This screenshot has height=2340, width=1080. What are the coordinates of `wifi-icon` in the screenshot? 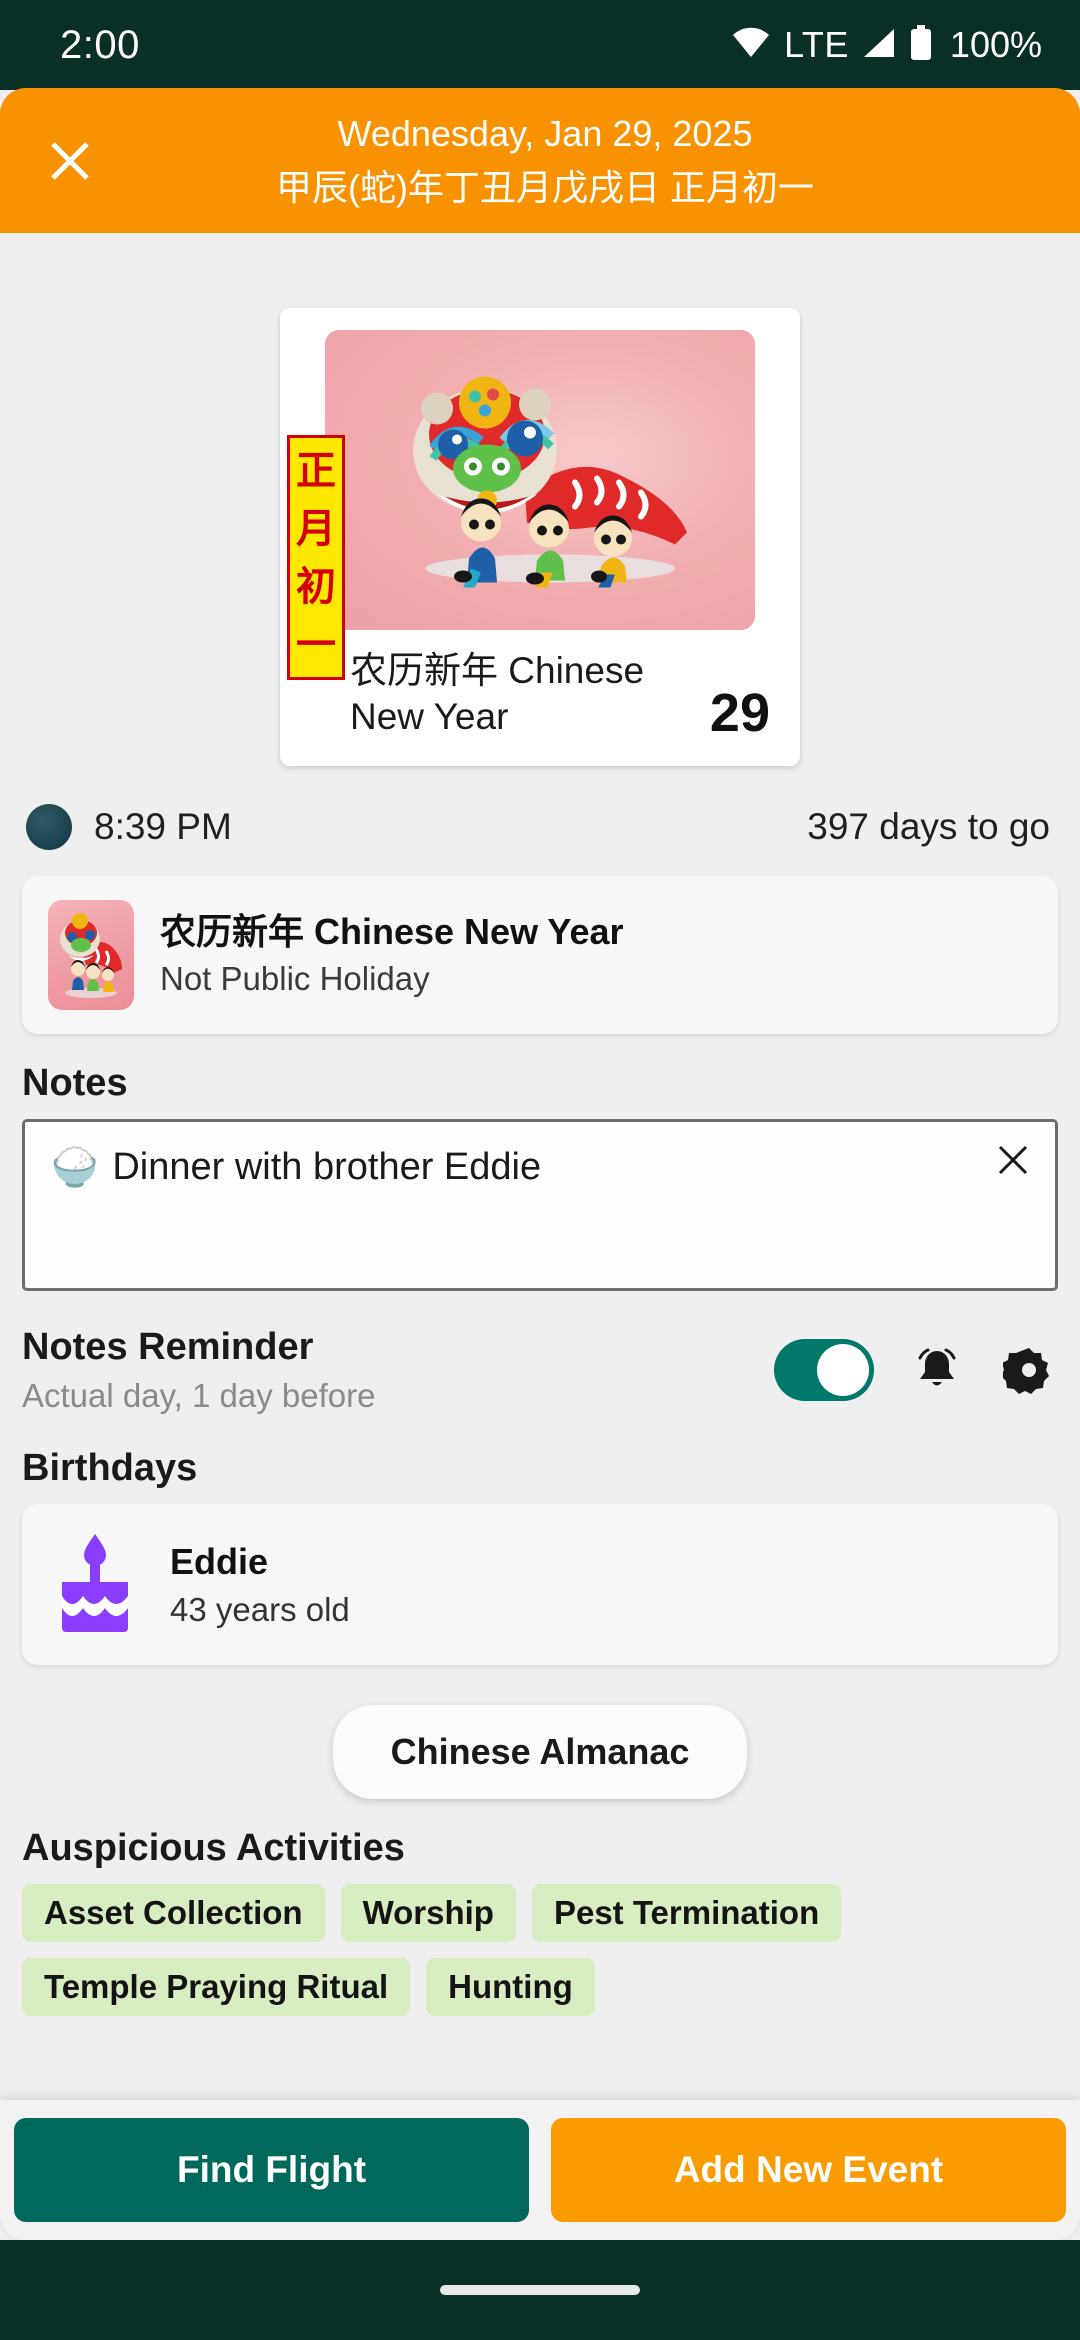 It's located at (751, 45).